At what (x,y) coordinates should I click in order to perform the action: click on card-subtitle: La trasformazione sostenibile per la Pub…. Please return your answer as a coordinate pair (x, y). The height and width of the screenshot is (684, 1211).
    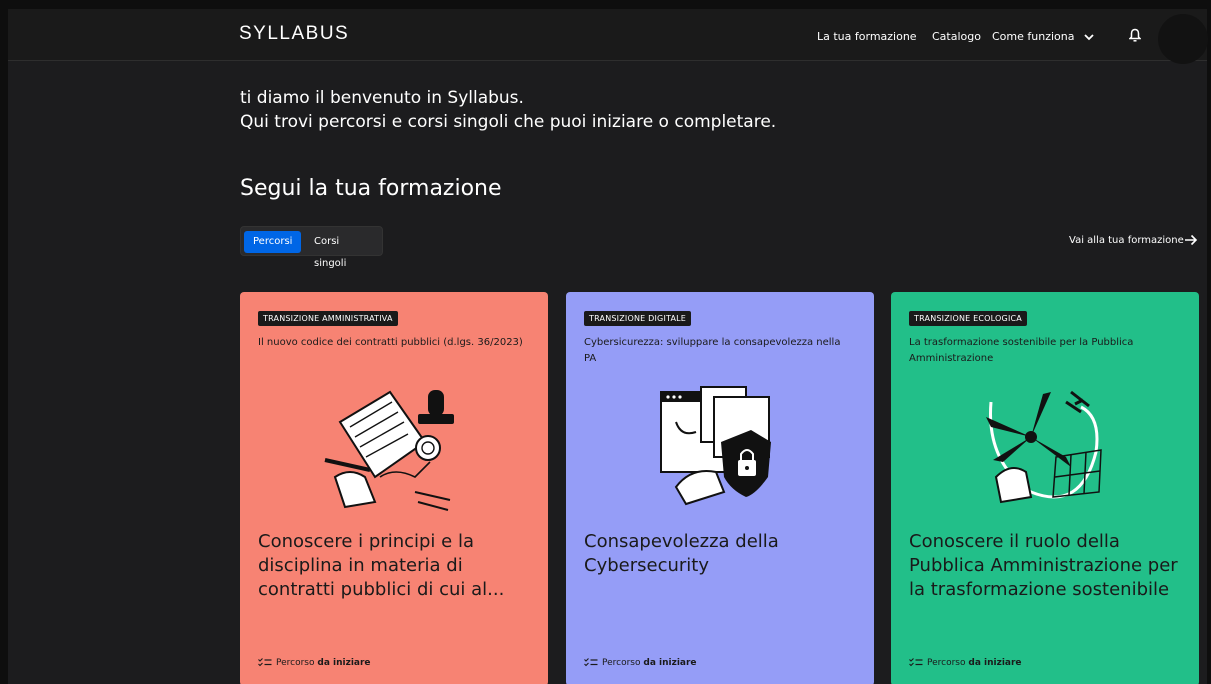
    Looking at the image, I should click on (1021, 350).